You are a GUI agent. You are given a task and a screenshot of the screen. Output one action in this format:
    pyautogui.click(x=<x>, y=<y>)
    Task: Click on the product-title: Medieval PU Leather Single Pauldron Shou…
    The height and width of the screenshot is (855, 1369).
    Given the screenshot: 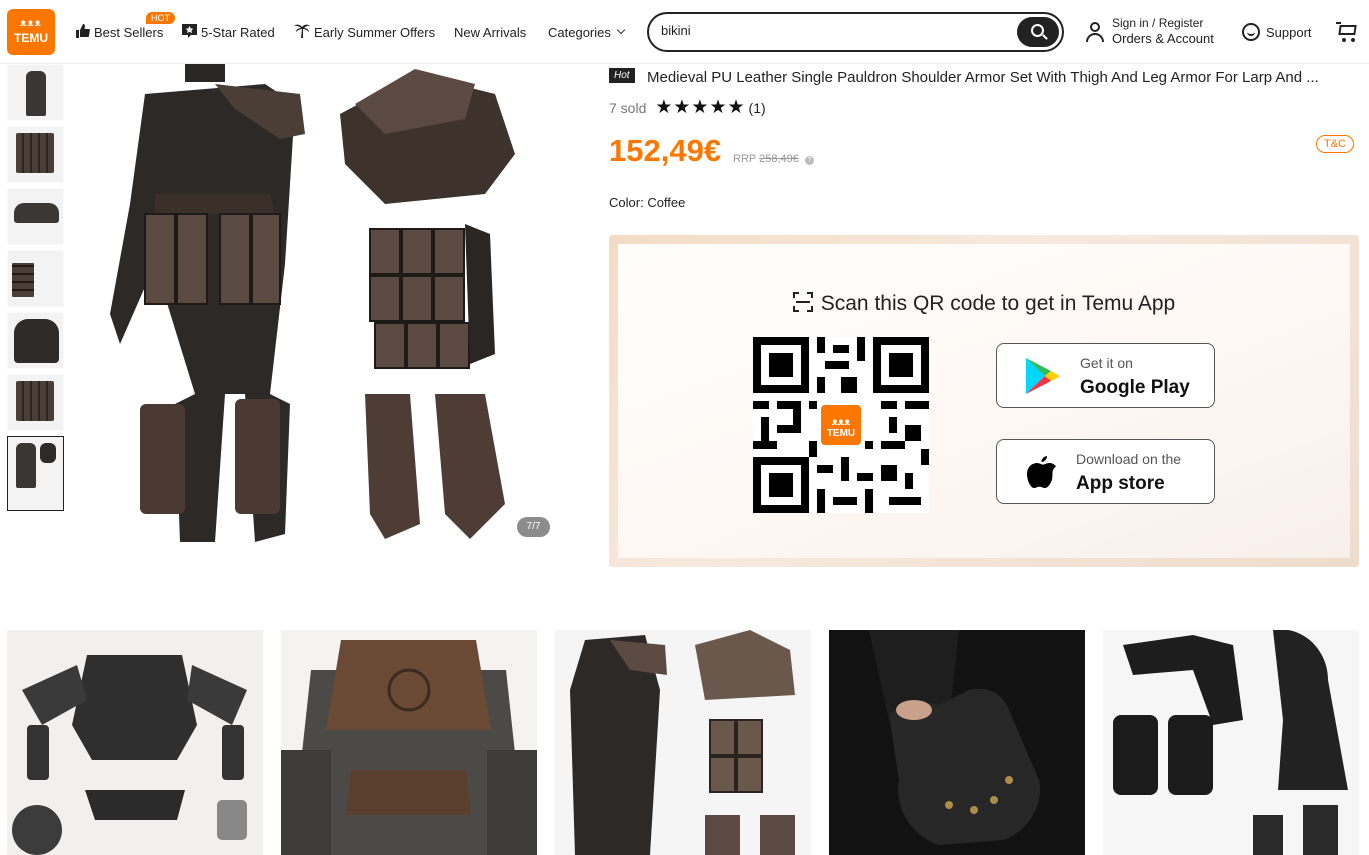 What is the action you would take?
    pyautogui.click(x=983, y=77)
    